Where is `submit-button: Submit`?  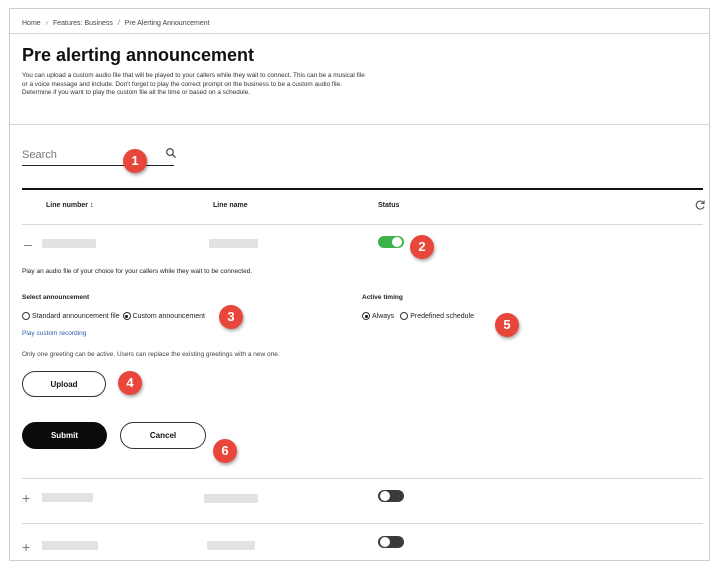 submit-button: Submit is located at coordinates (64, 435).